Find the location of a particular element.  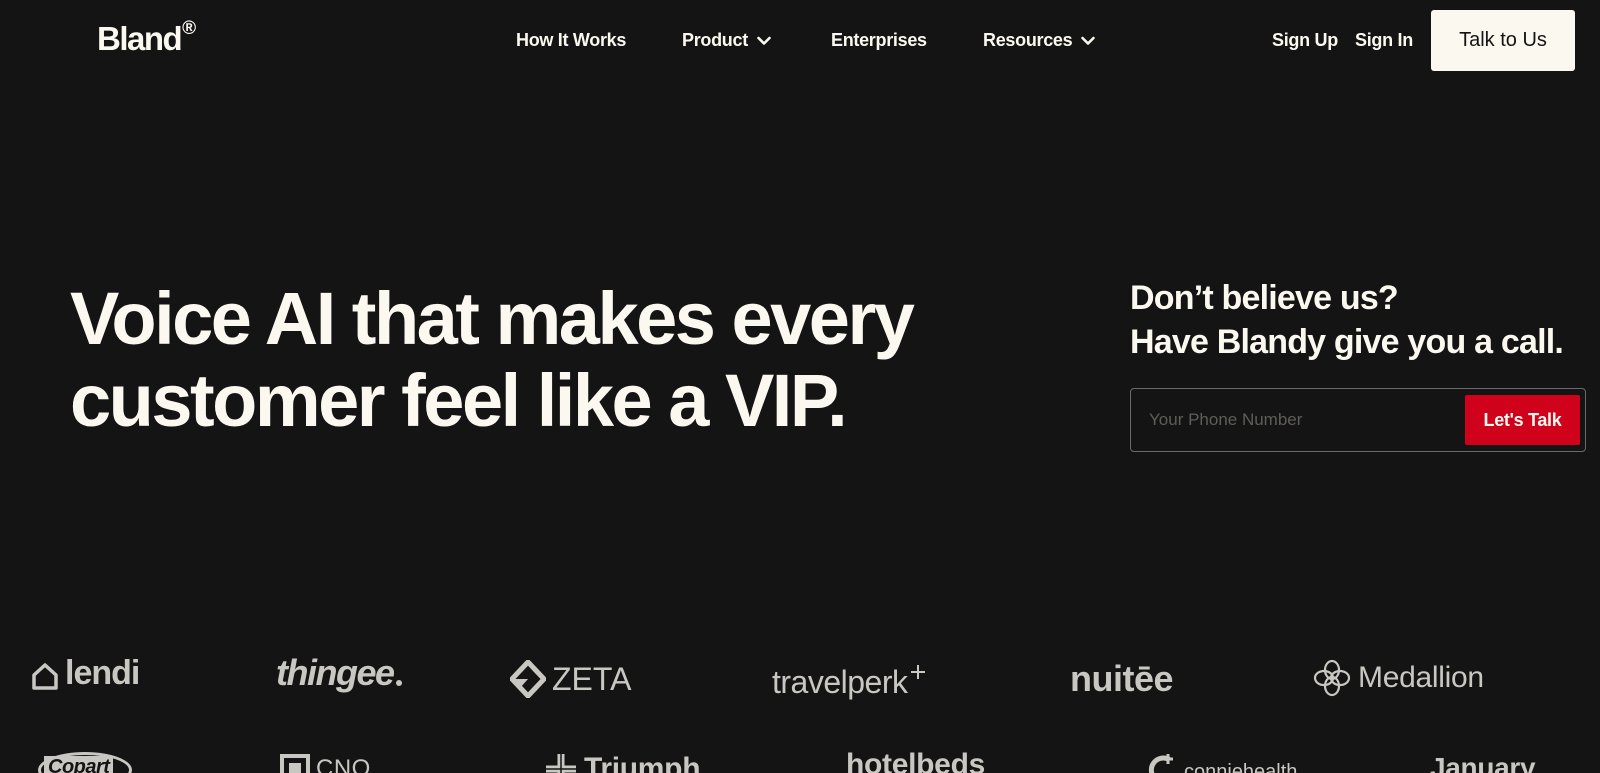

nav-how-it-works: How It Works is located at coordinates (571, 40).